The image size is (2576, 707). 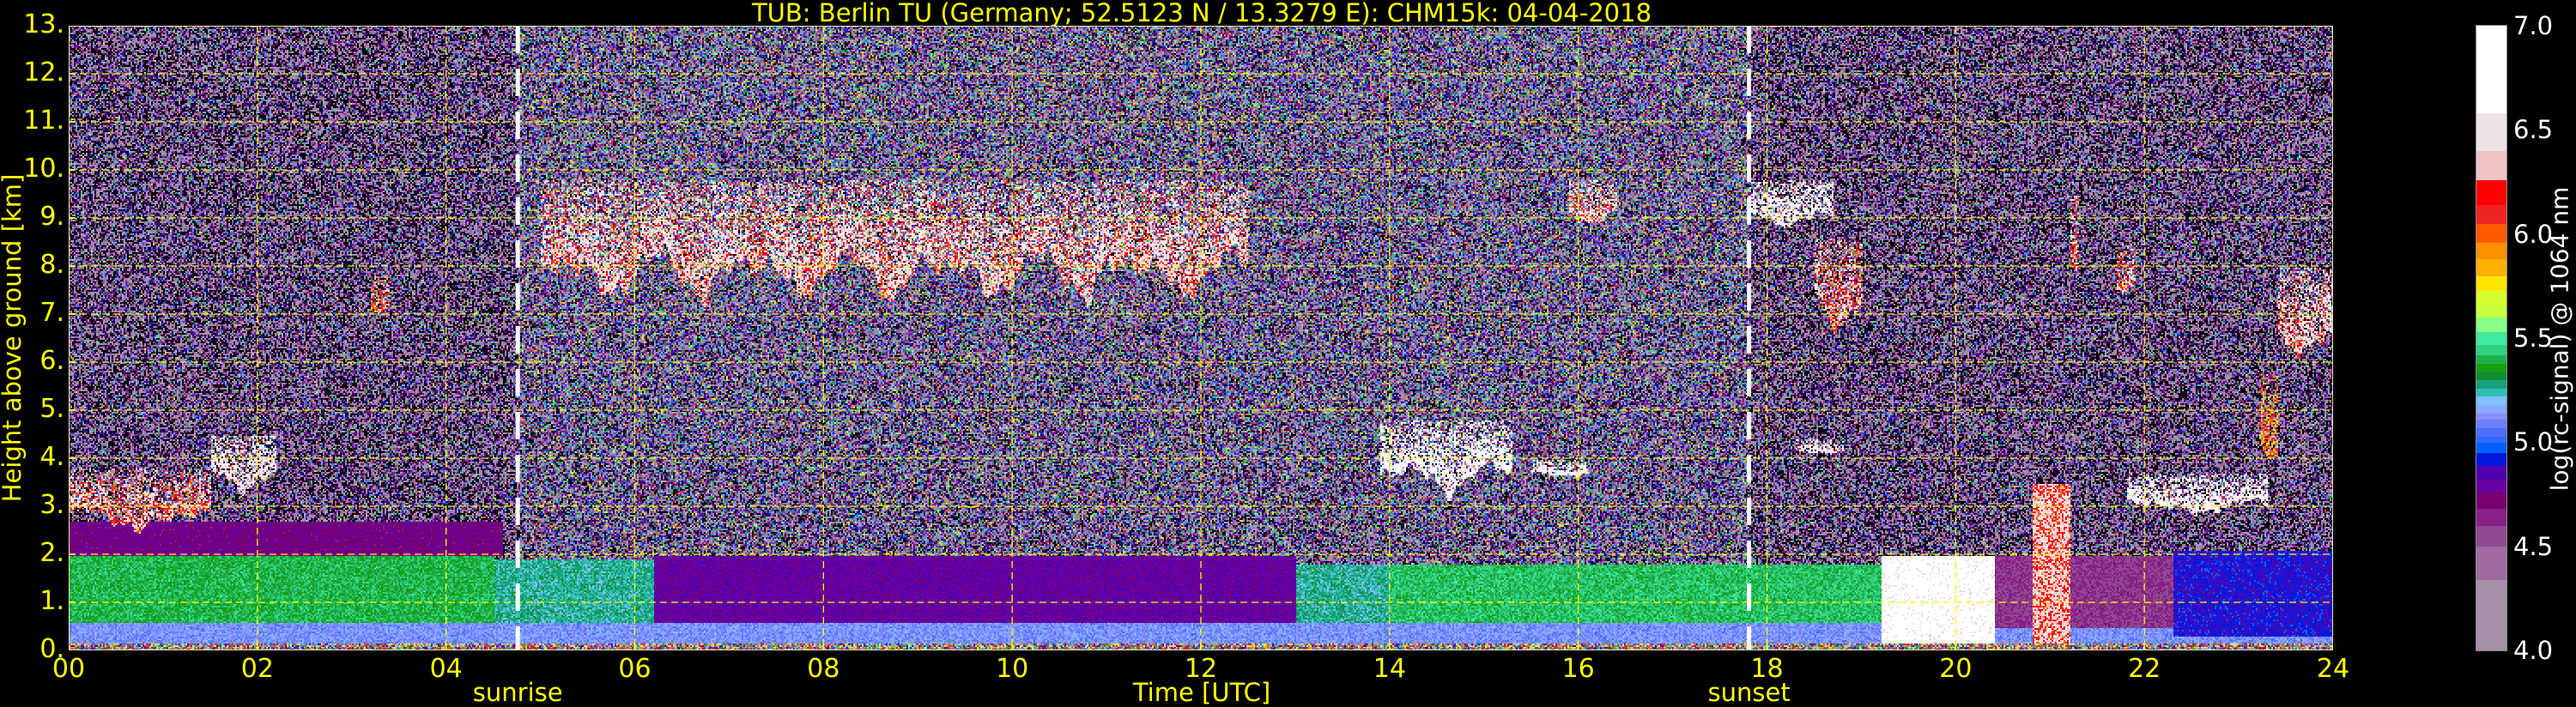 What do you see at coordinates (517, 692) in the screenshot?
I see `event-label-sunrise: sunrise` at bounding box center [517, 692].